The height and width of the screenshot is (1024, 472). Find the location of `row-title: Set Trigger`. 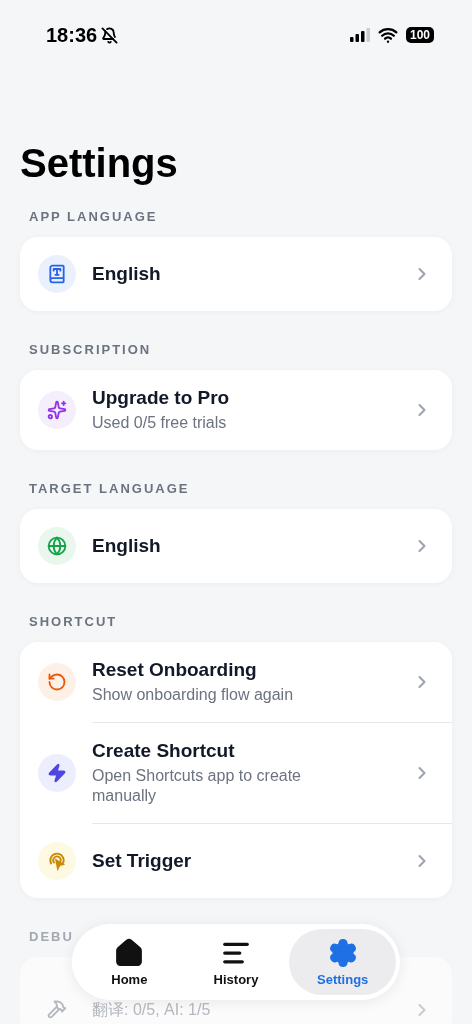

row-title: Set Trigger is located at coordinates (142, 861).